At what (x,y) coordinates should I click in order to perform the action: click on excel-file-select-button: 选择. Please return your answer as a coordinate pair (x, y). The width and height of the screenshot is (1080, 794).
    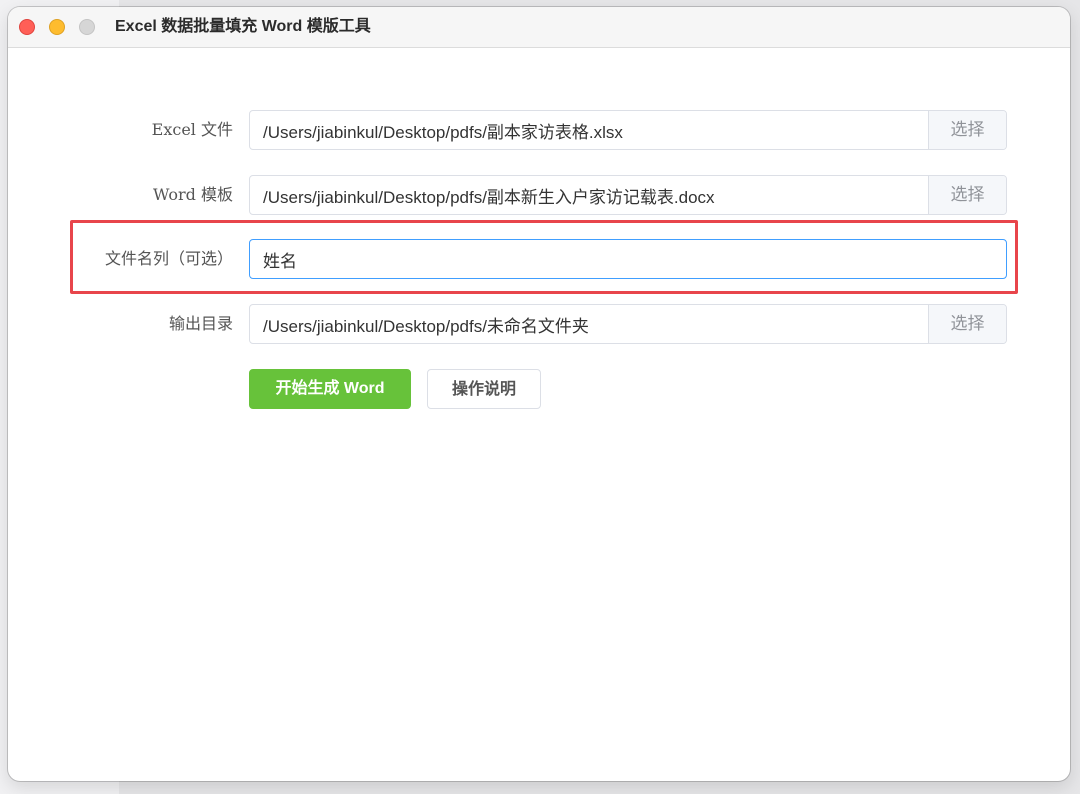
    Looking at the image, I should click on (967, 130).